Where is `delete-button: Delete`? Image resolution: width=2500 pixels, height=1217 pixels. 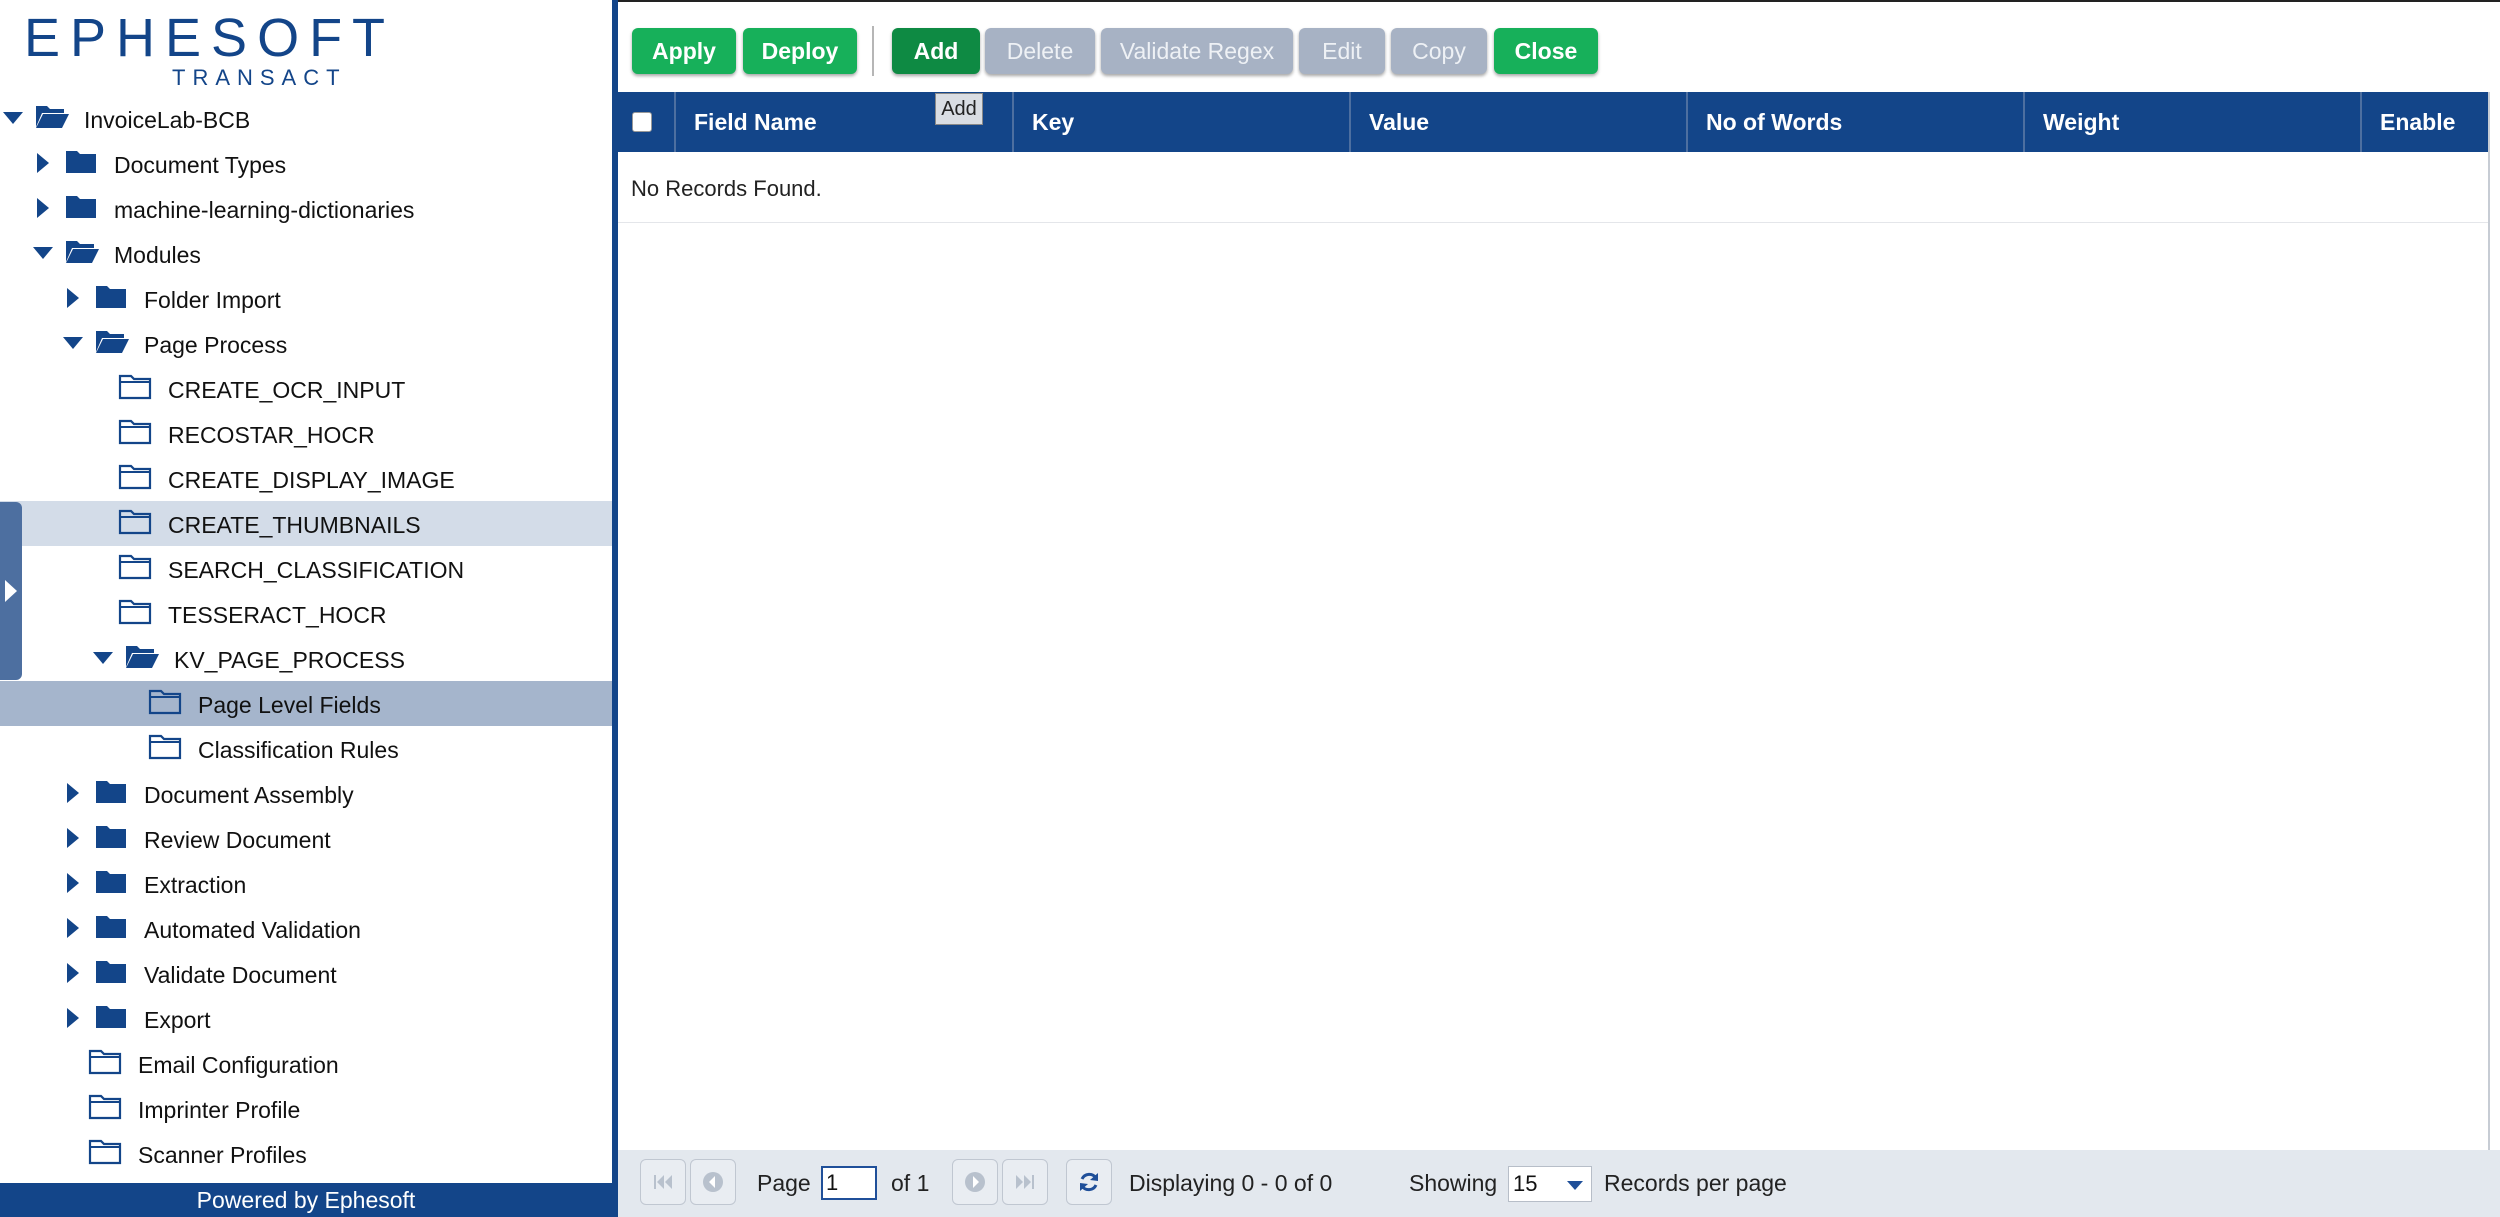 delete-button: Delete is located at coordinates (1040, 51).